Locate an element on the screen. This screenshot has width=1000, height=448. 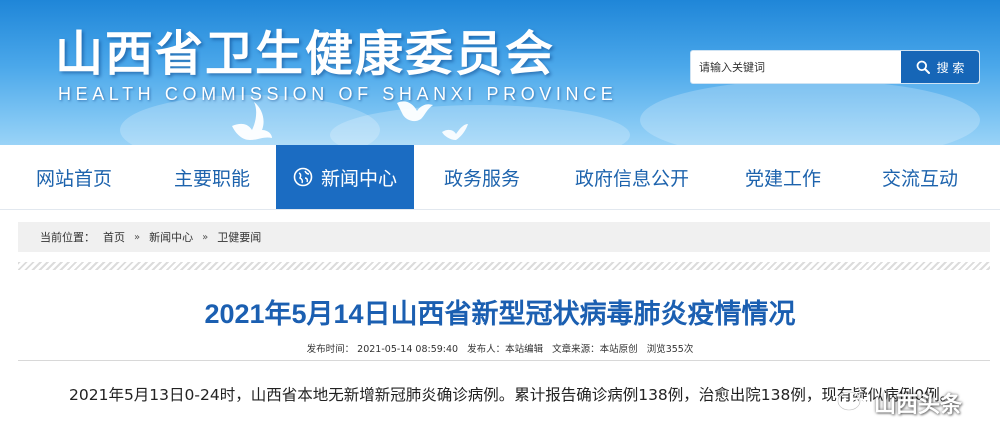
meta-source: 文章来源：本站原创 is located at coordinates (595, 349).